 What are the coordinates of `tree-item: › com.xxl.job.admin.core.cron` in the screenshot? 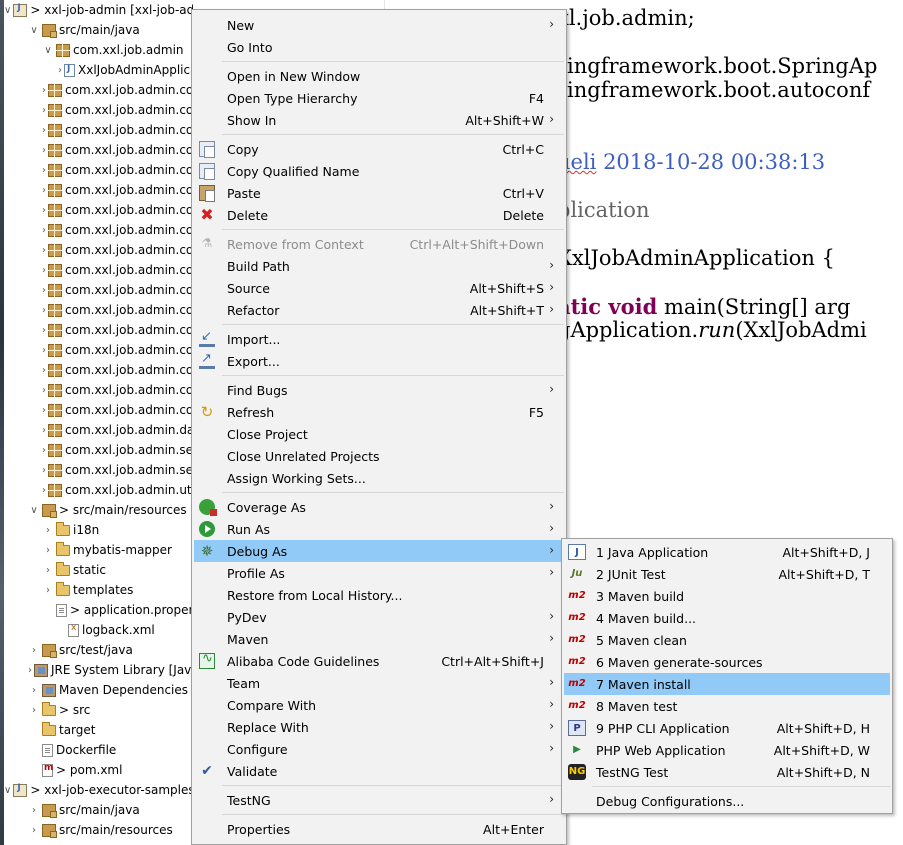 It's located at (98, 230).